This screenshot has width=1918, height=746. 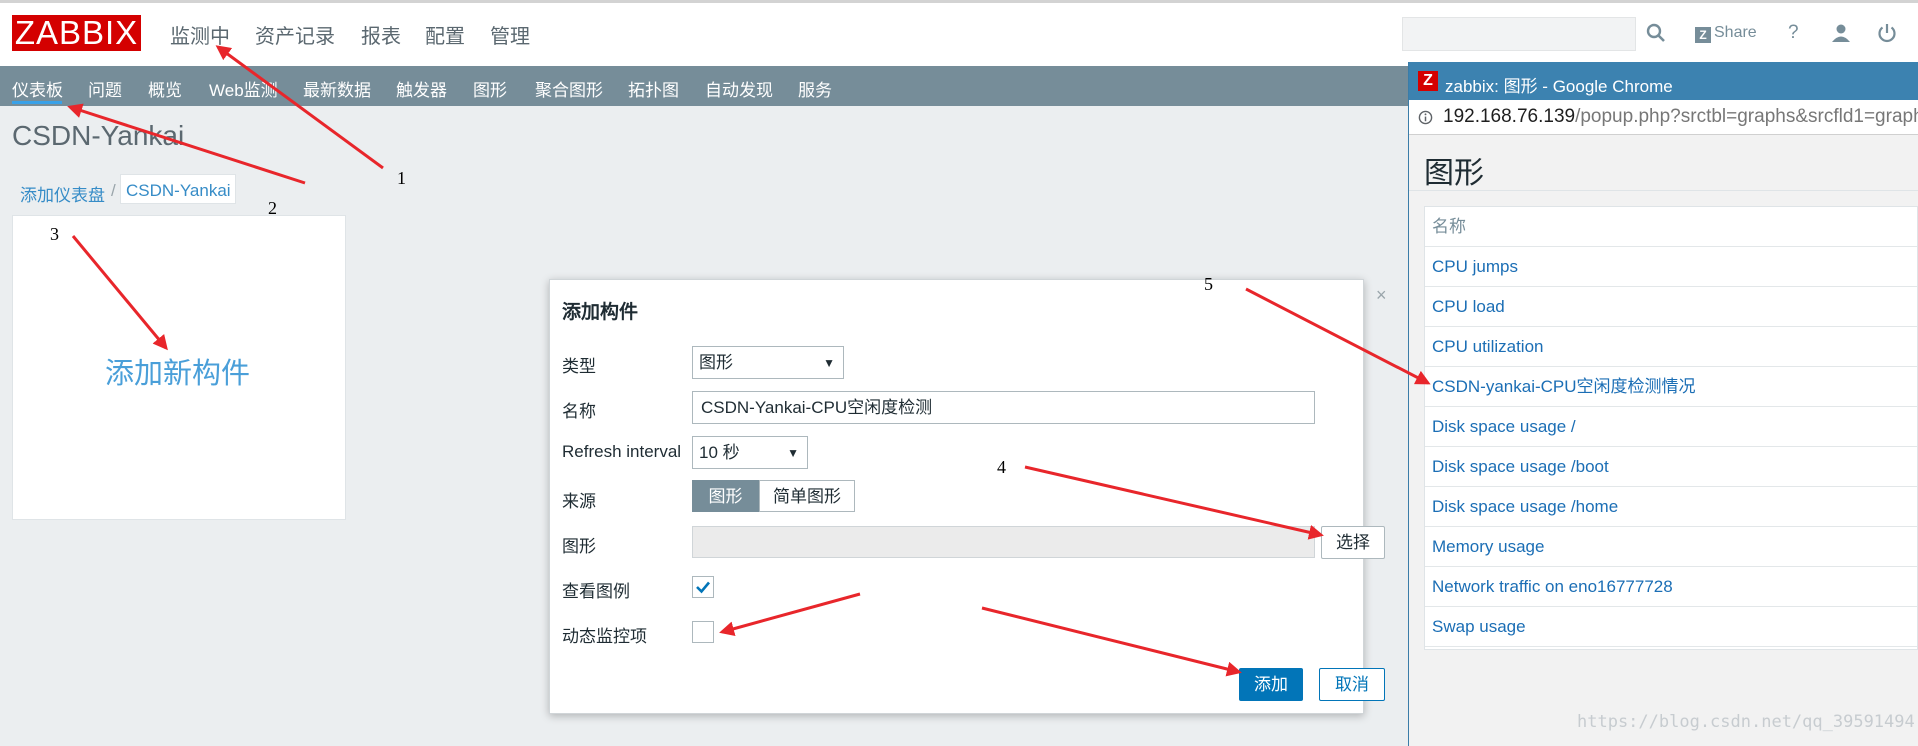 I want to click on graph-link: CSDN-yankai-CPU空闲度检测情况, so click(x=1564, y=386).